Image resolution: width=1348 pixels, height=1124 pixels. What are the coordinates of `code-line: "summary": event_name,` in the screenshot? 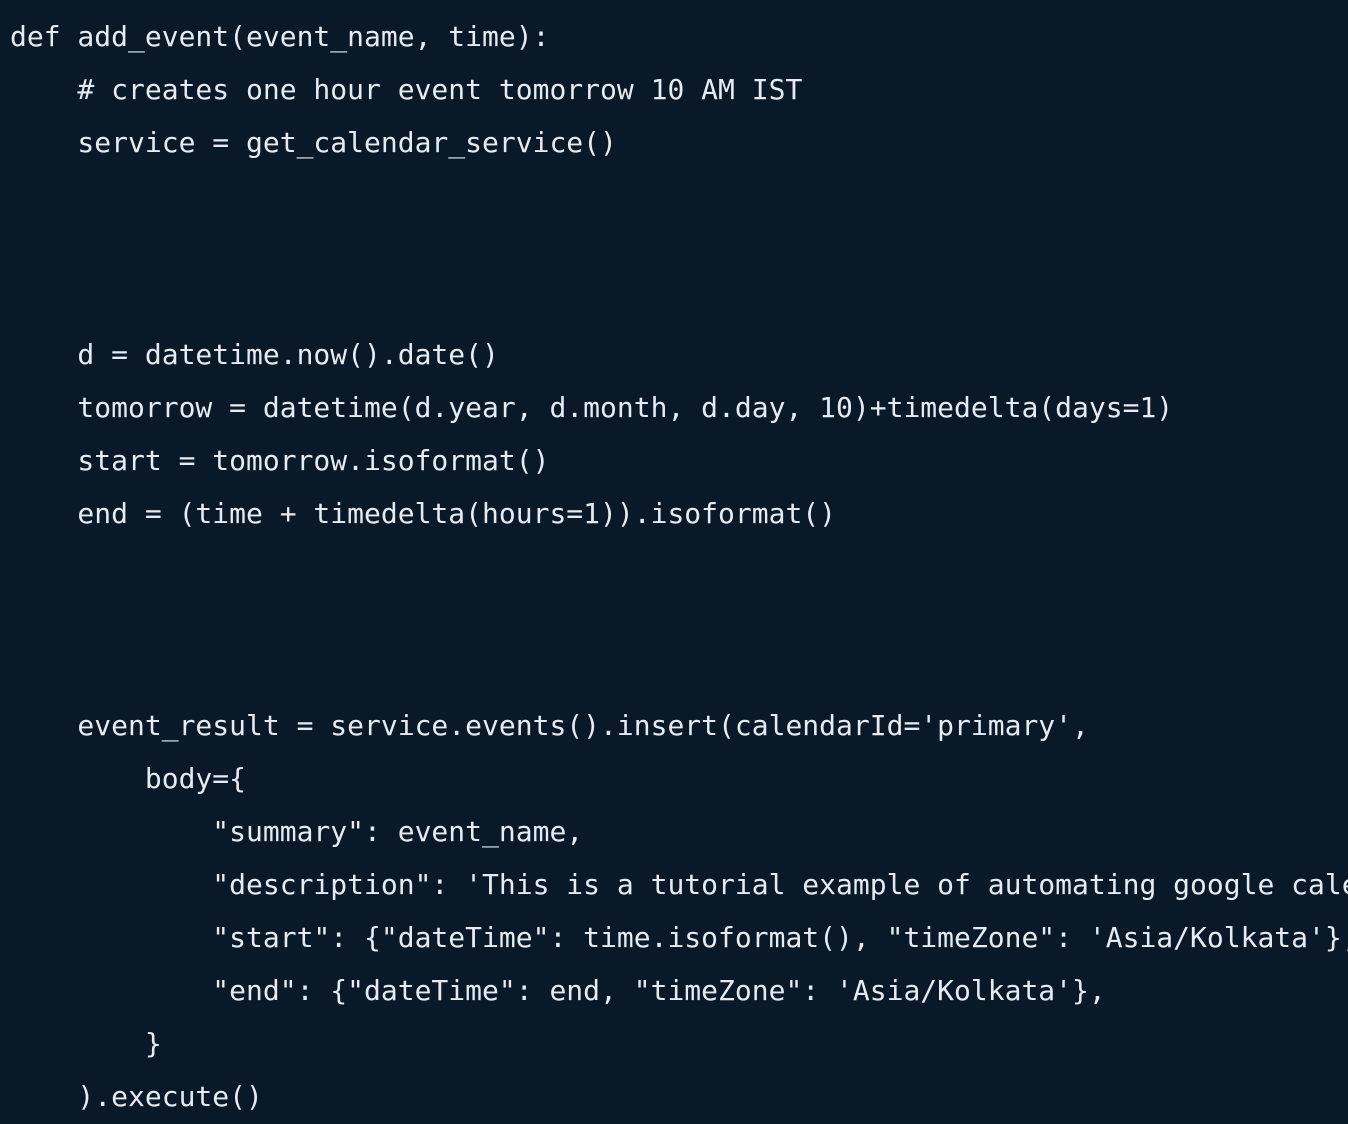 It's located at (297, 831).